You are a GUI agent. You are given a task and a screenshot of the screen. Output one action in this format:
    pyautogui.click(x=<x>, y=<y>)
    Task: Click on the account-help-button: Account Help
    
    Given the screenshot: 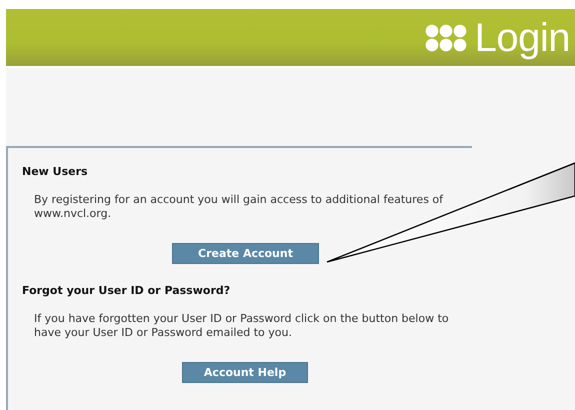 What is the action you would take?
    pyautogui.click(x=245, y=372)
    